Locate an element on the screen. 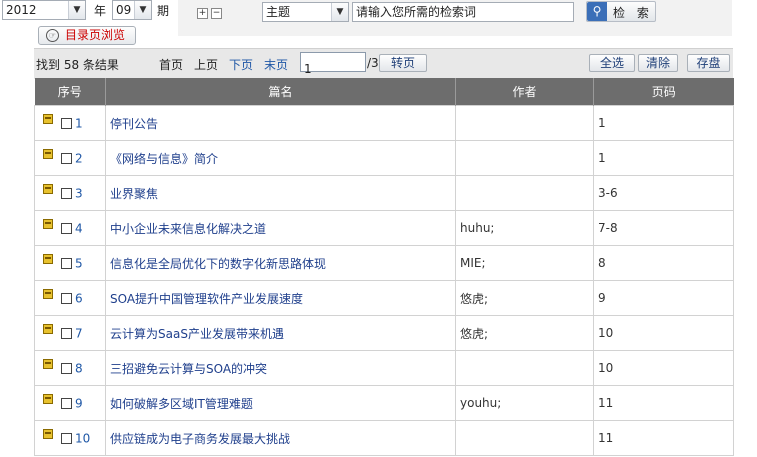 The height and width of the screenshot is (457, 757). table-row: 7 云计算为SaaS产业发展带来机遇 悠虎; 10 is located at coordinates (384, 333).